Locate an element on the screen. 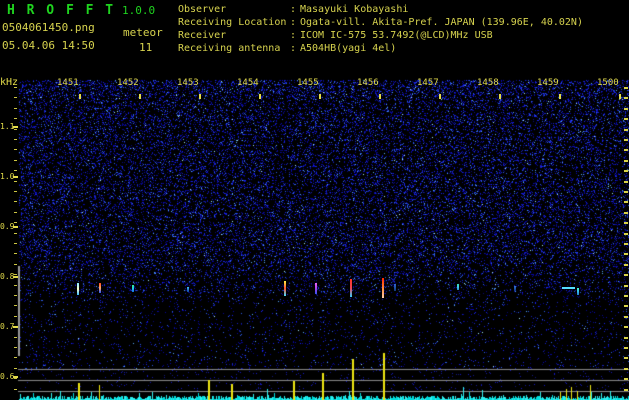  time-label: 1453 is located at coordinates (188, 83).